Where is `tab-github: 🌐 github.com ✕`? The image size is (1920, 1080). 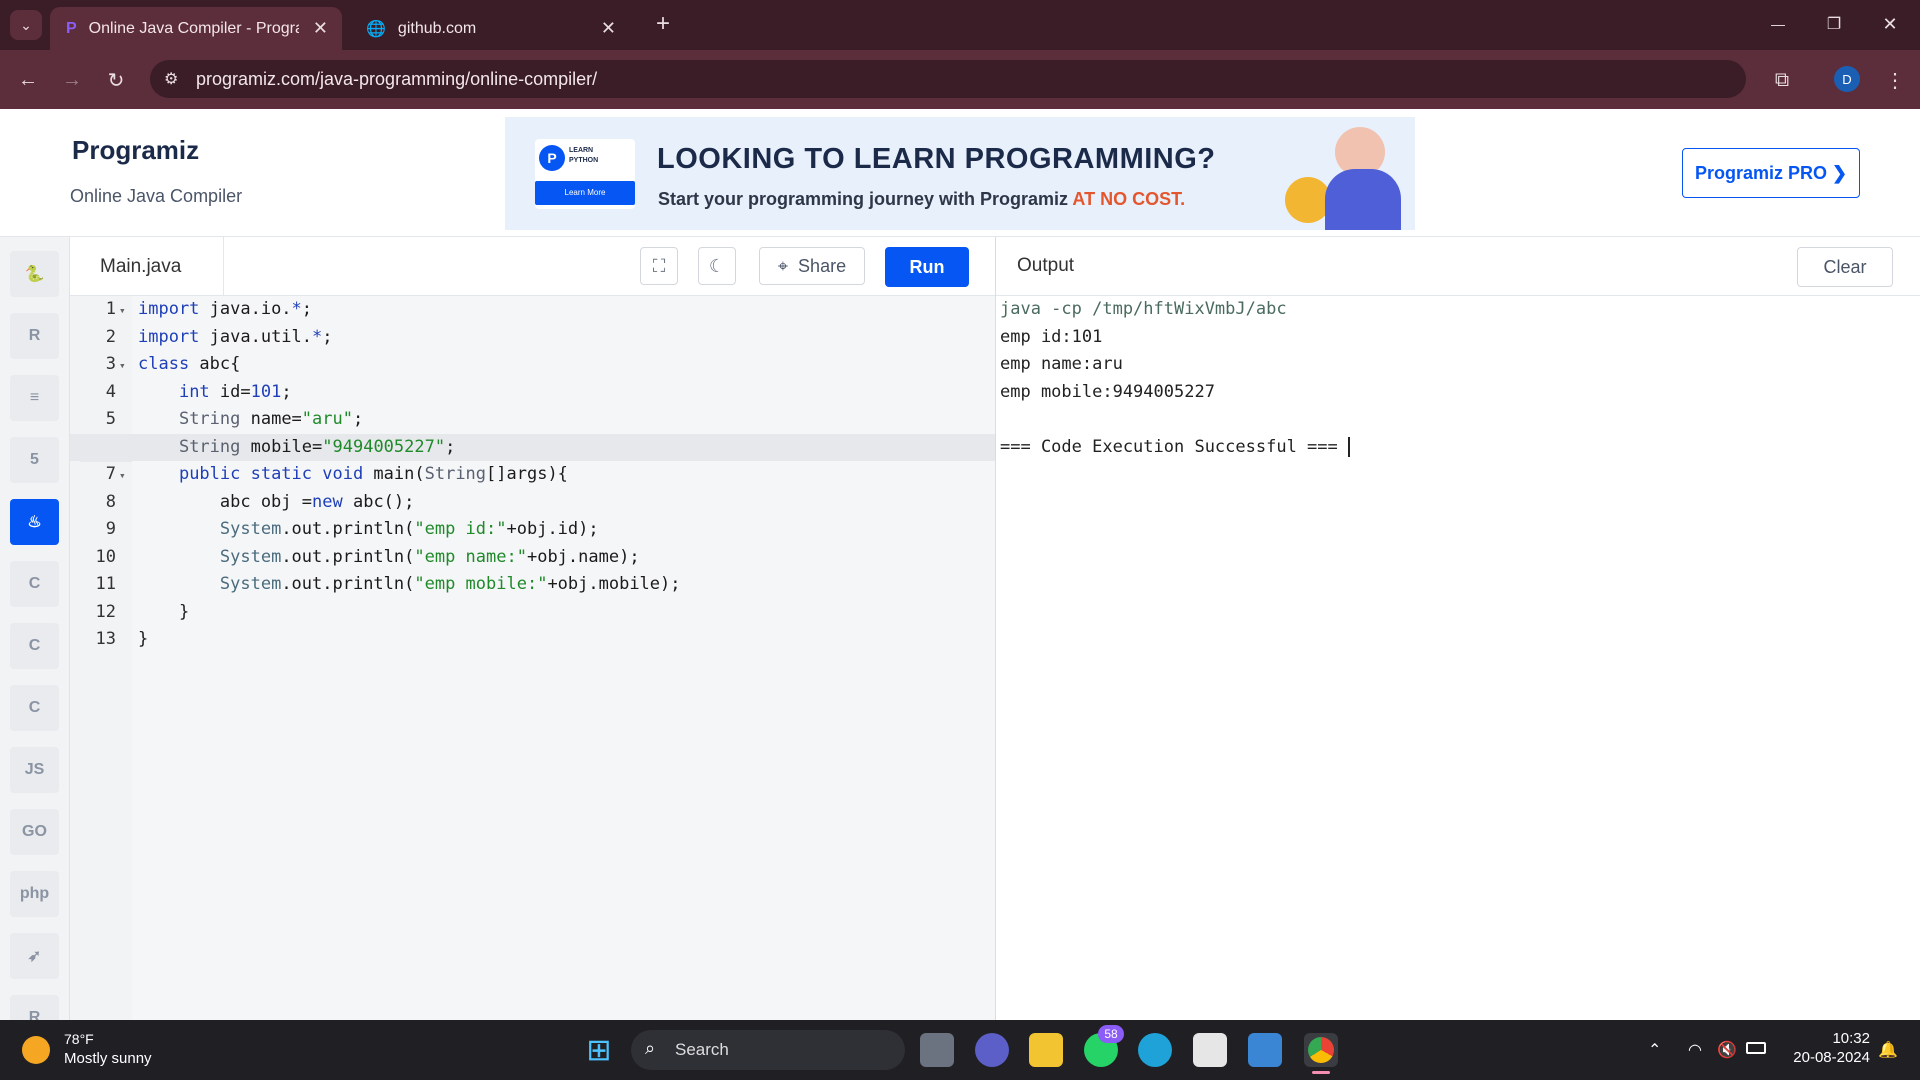
tab-github: 🌐 github.com ✕ is located at coordinates (490, 28).